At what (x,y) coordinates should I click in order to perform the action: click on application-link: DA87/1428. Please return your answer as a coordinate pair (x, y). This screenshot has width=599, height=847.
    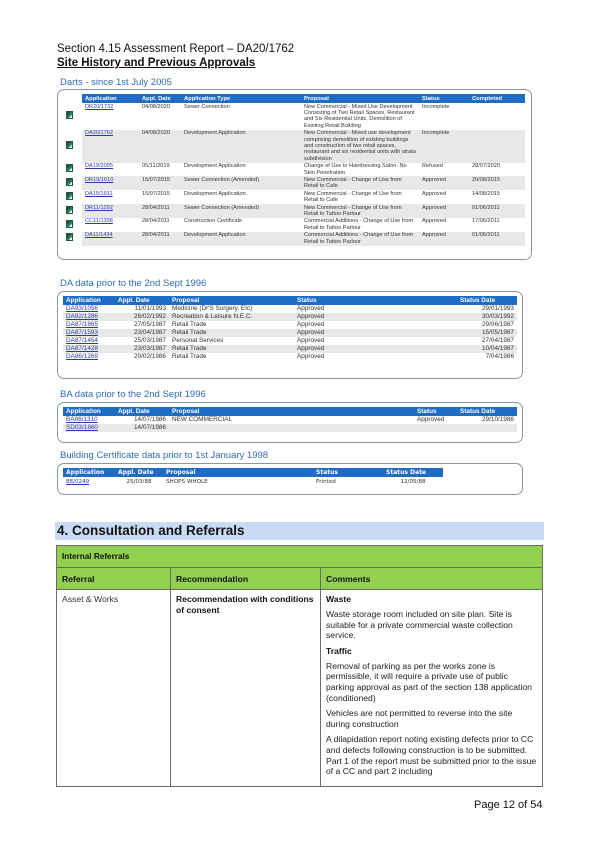
    Looking at the image, I should click on (82, 348).